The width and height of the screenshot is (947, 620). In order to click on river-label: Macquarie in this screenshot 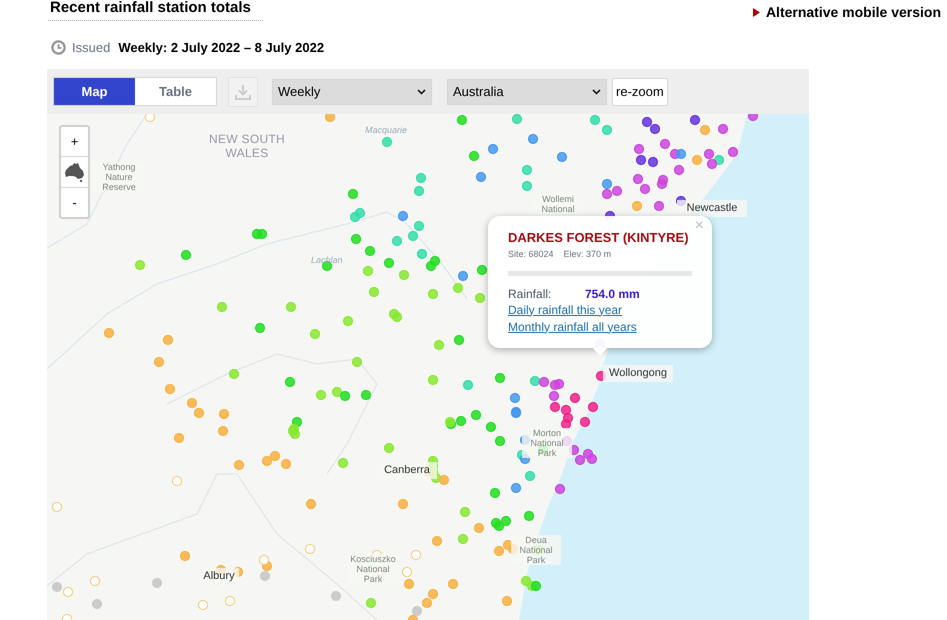, I will do `click(386, 130)`.